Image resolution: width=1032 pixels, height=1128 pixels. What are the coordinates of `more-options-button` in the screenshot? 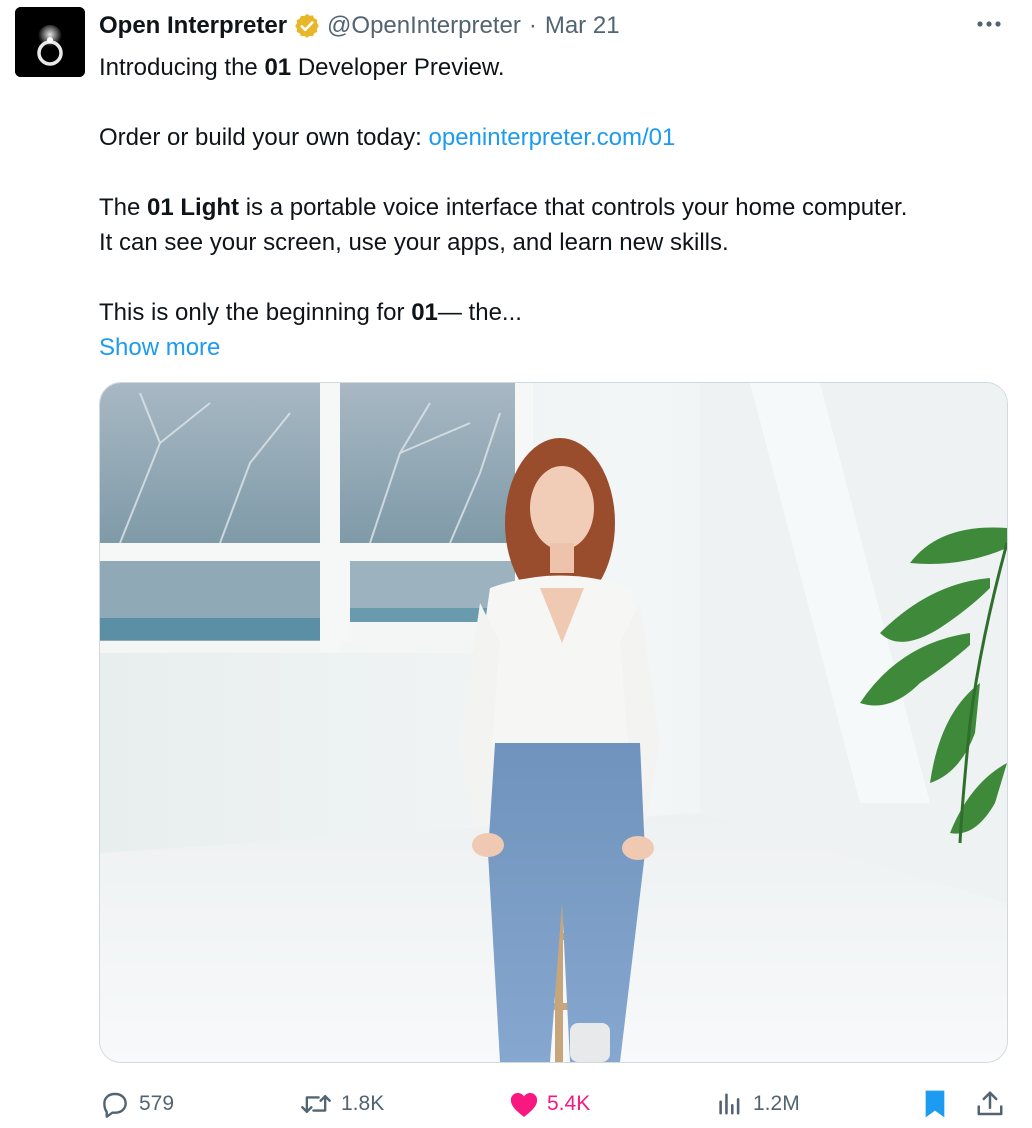 It's located at (989, 24).